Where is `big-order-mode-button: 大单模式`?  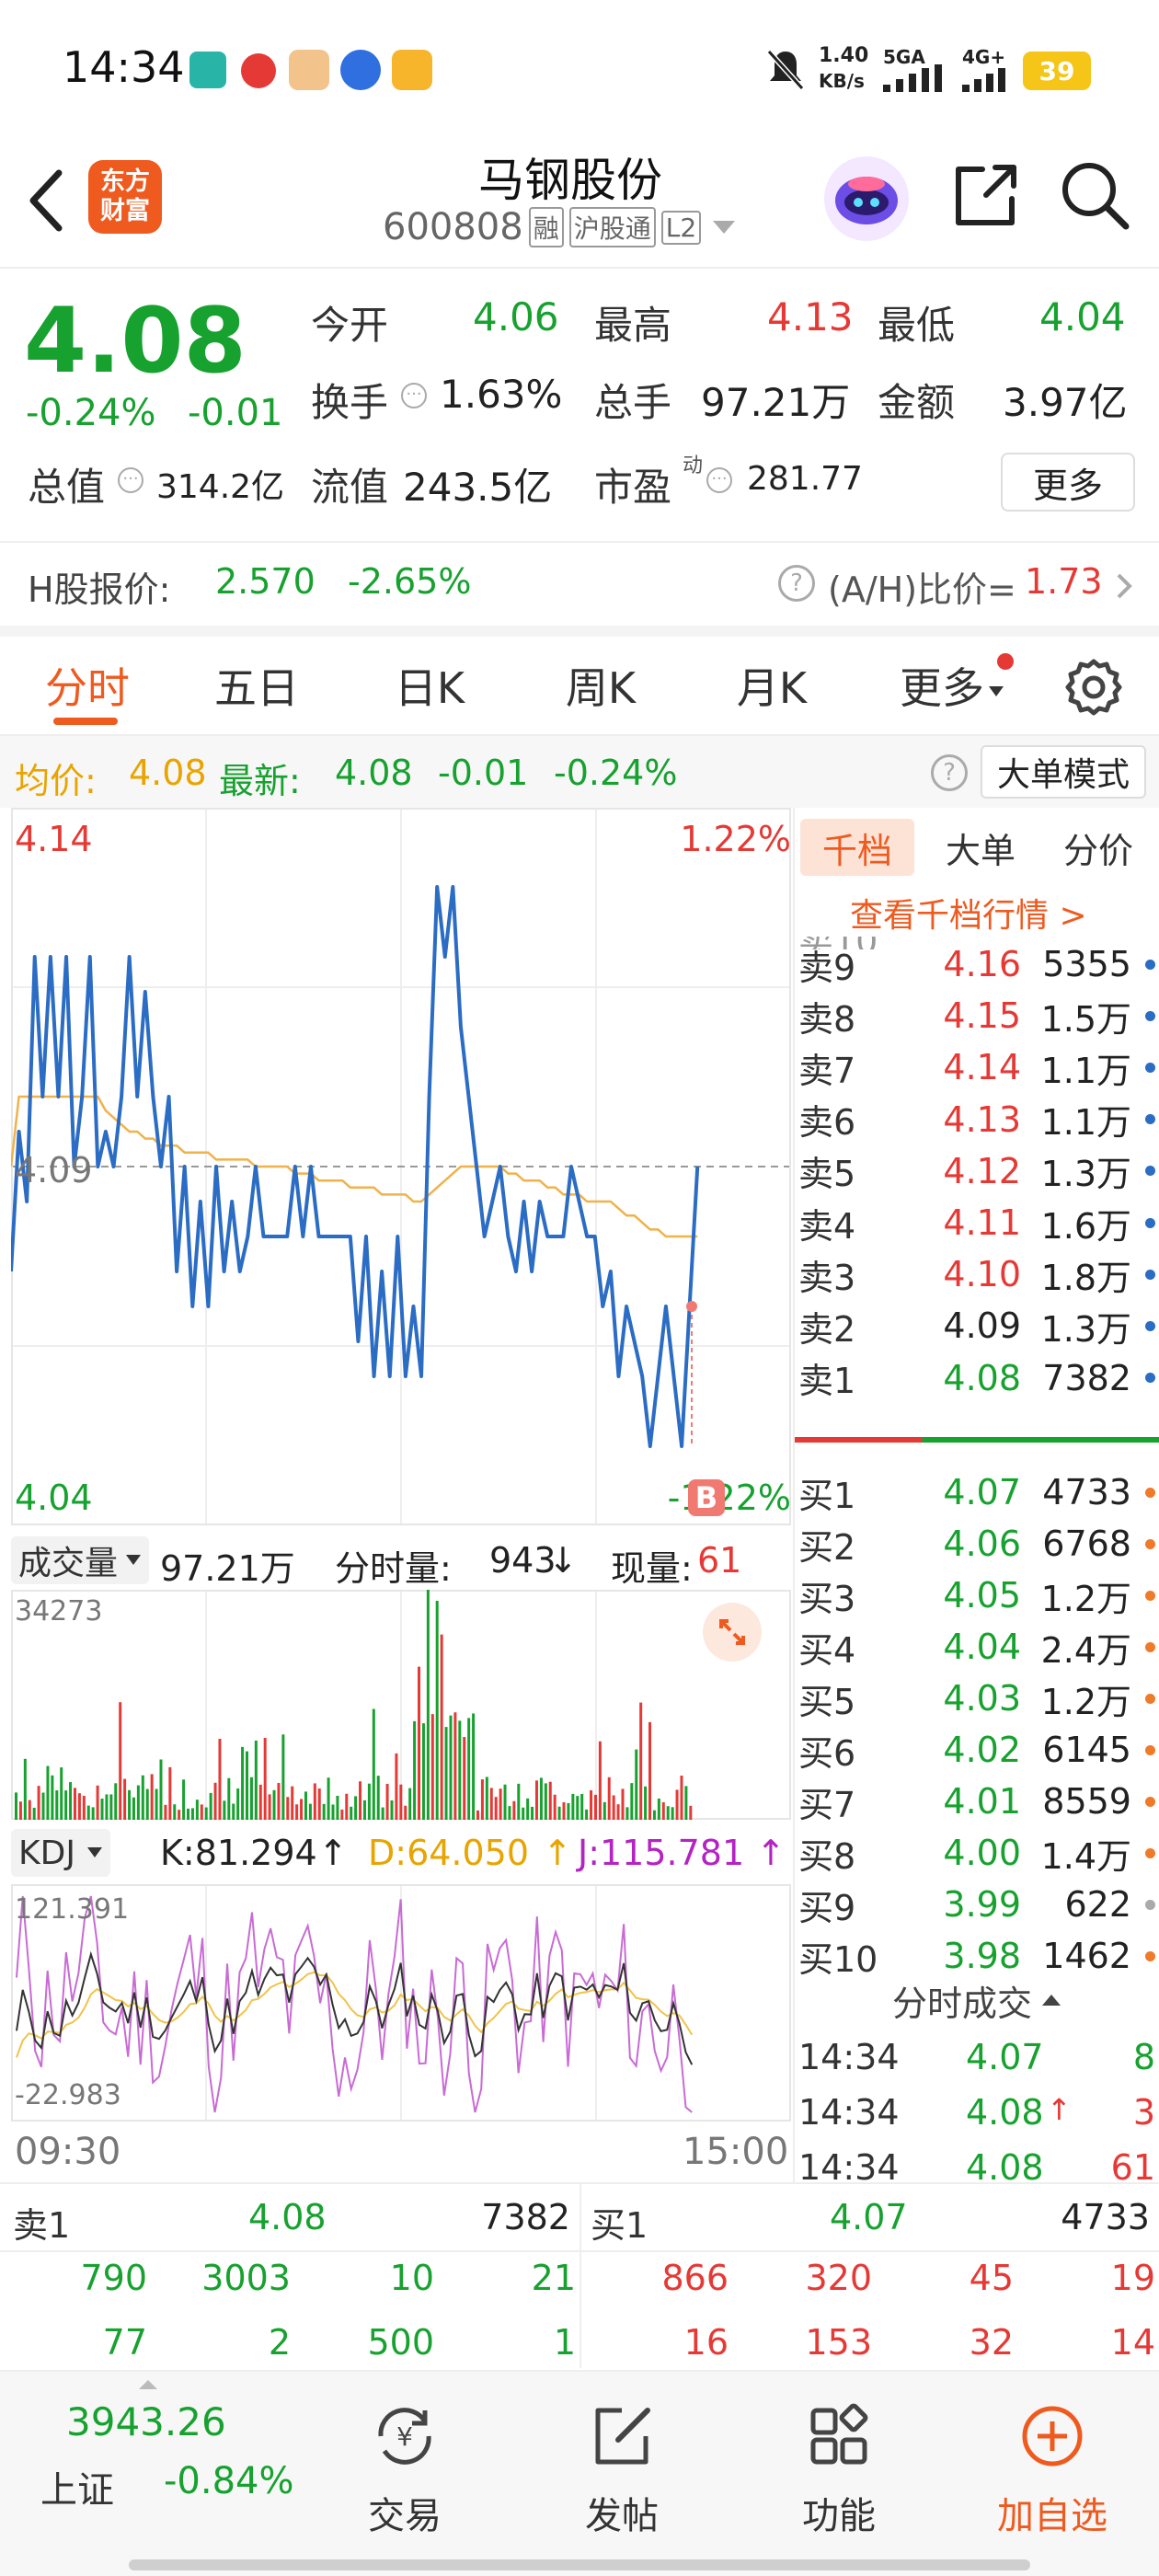
big-order-mode-button: 大单模式 is located at coordinates (1063, 772).